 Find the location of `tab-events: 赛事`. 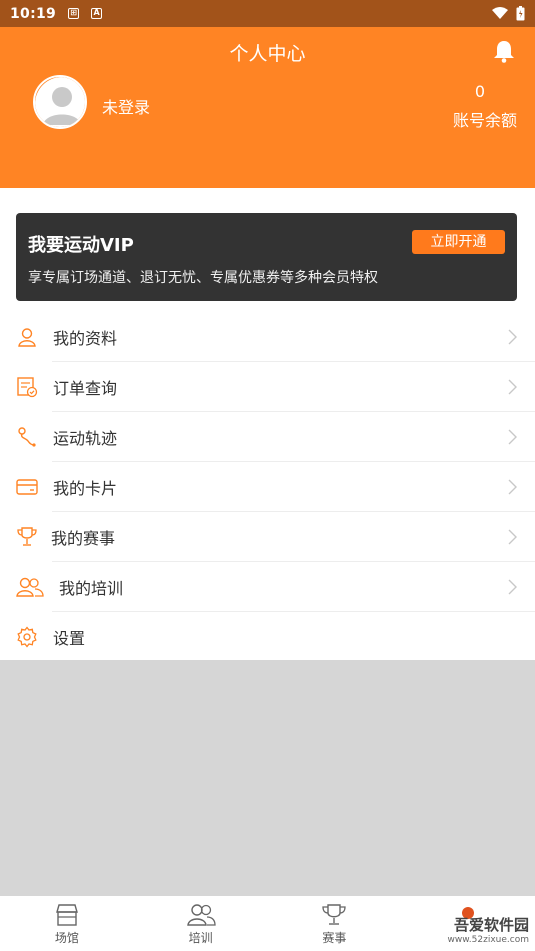

tab-events: 赛事 is located at coordinates (335, 923).